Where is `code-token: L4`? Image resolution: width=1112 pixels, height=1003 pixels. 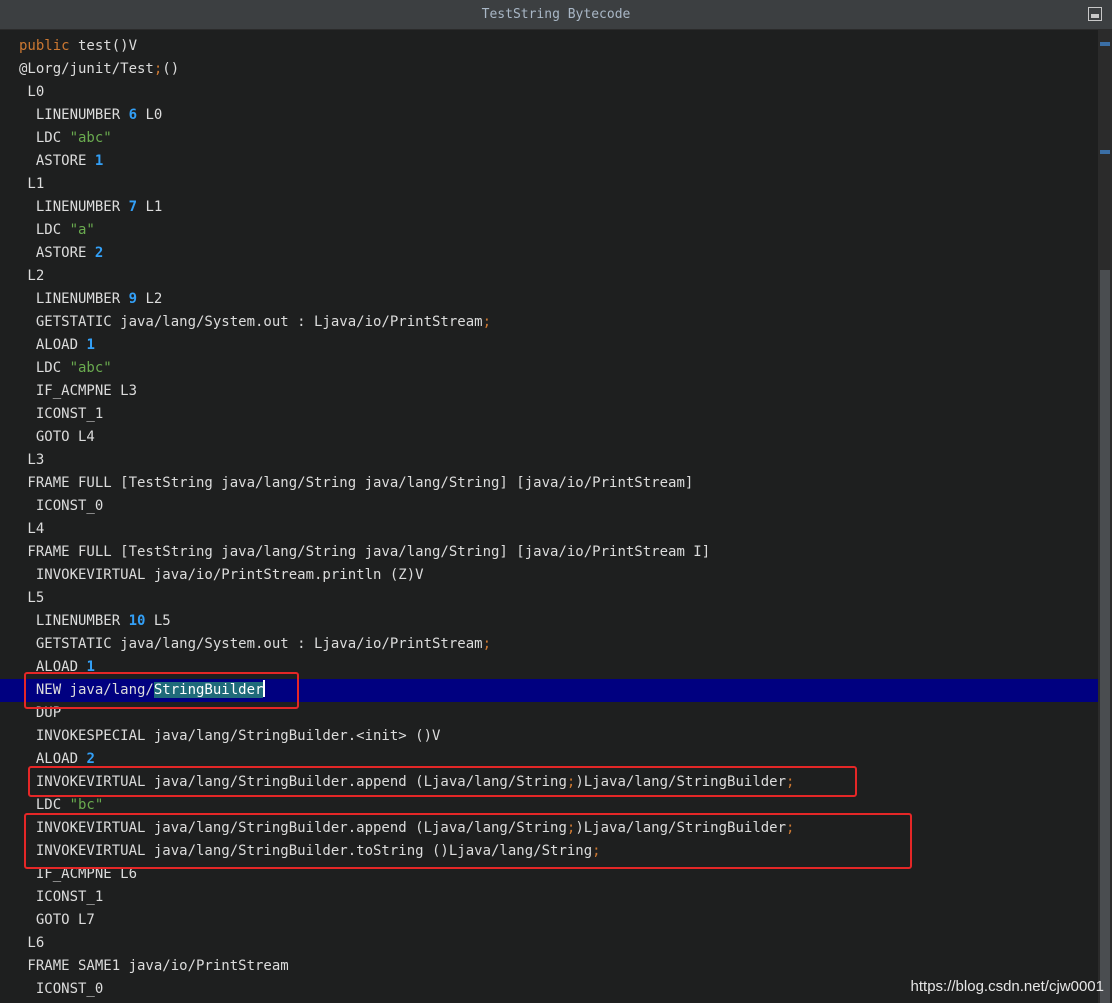
code-token: L4 is located at coordinates (32, 529).